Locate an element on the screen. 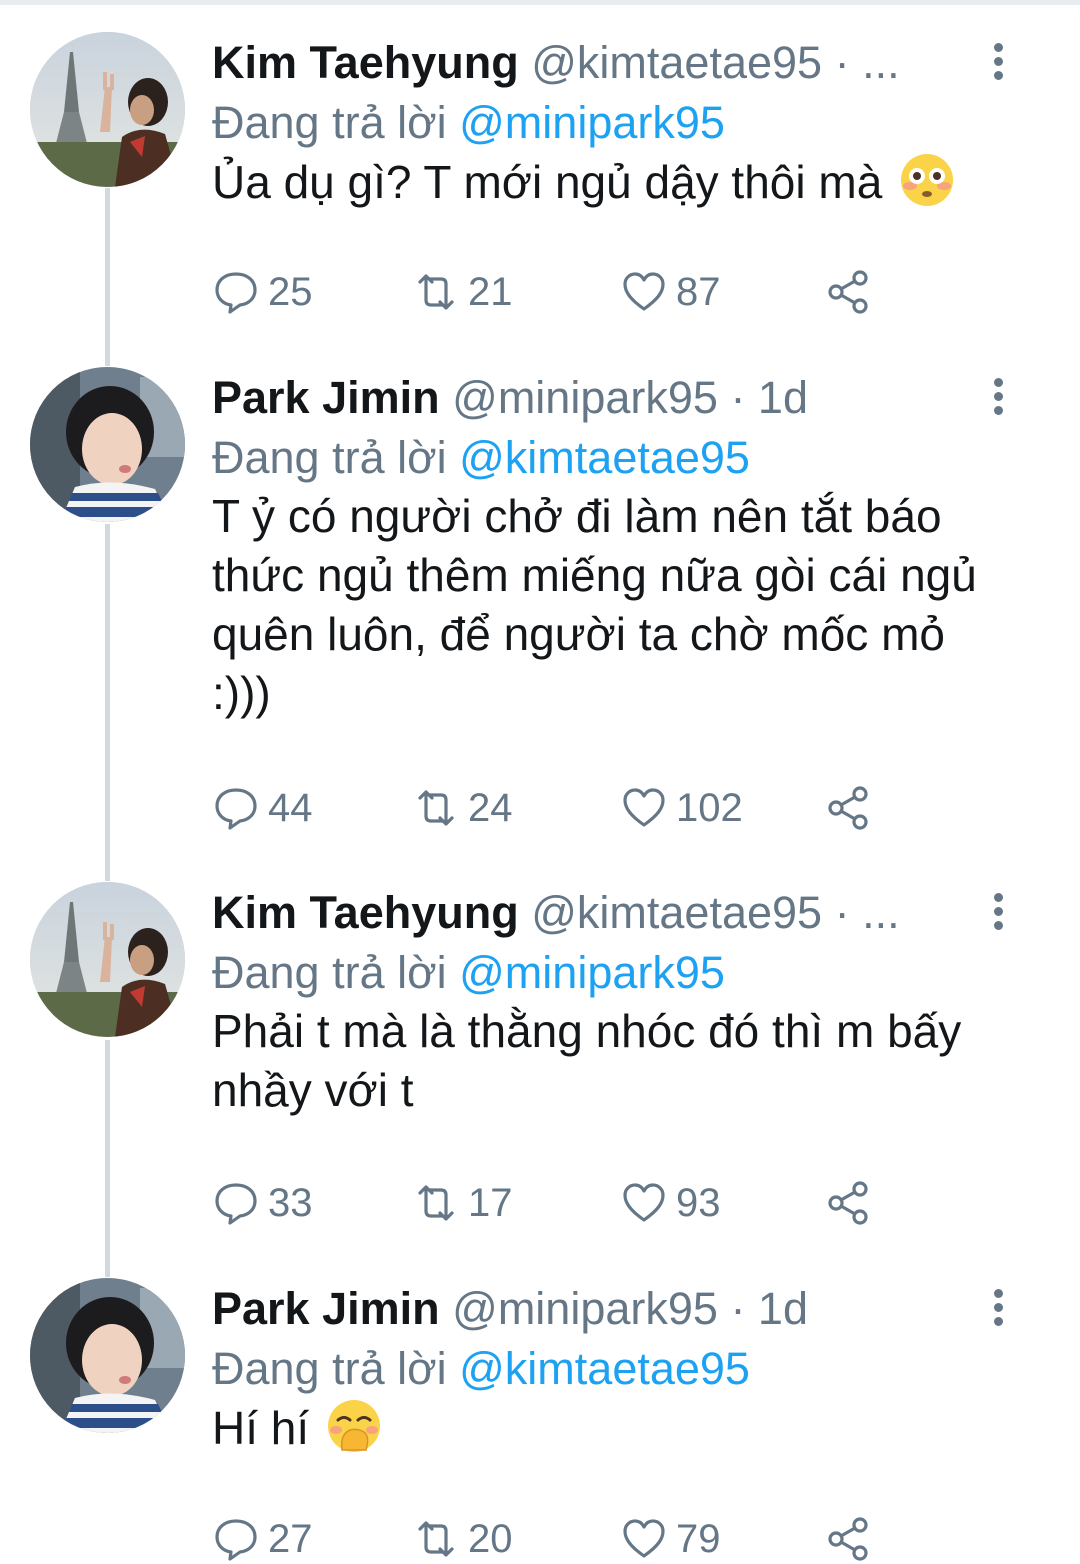 The width and height of the screenshot is (1080, 1564). reply-button: 33 is located at coordinates (262, 1203).